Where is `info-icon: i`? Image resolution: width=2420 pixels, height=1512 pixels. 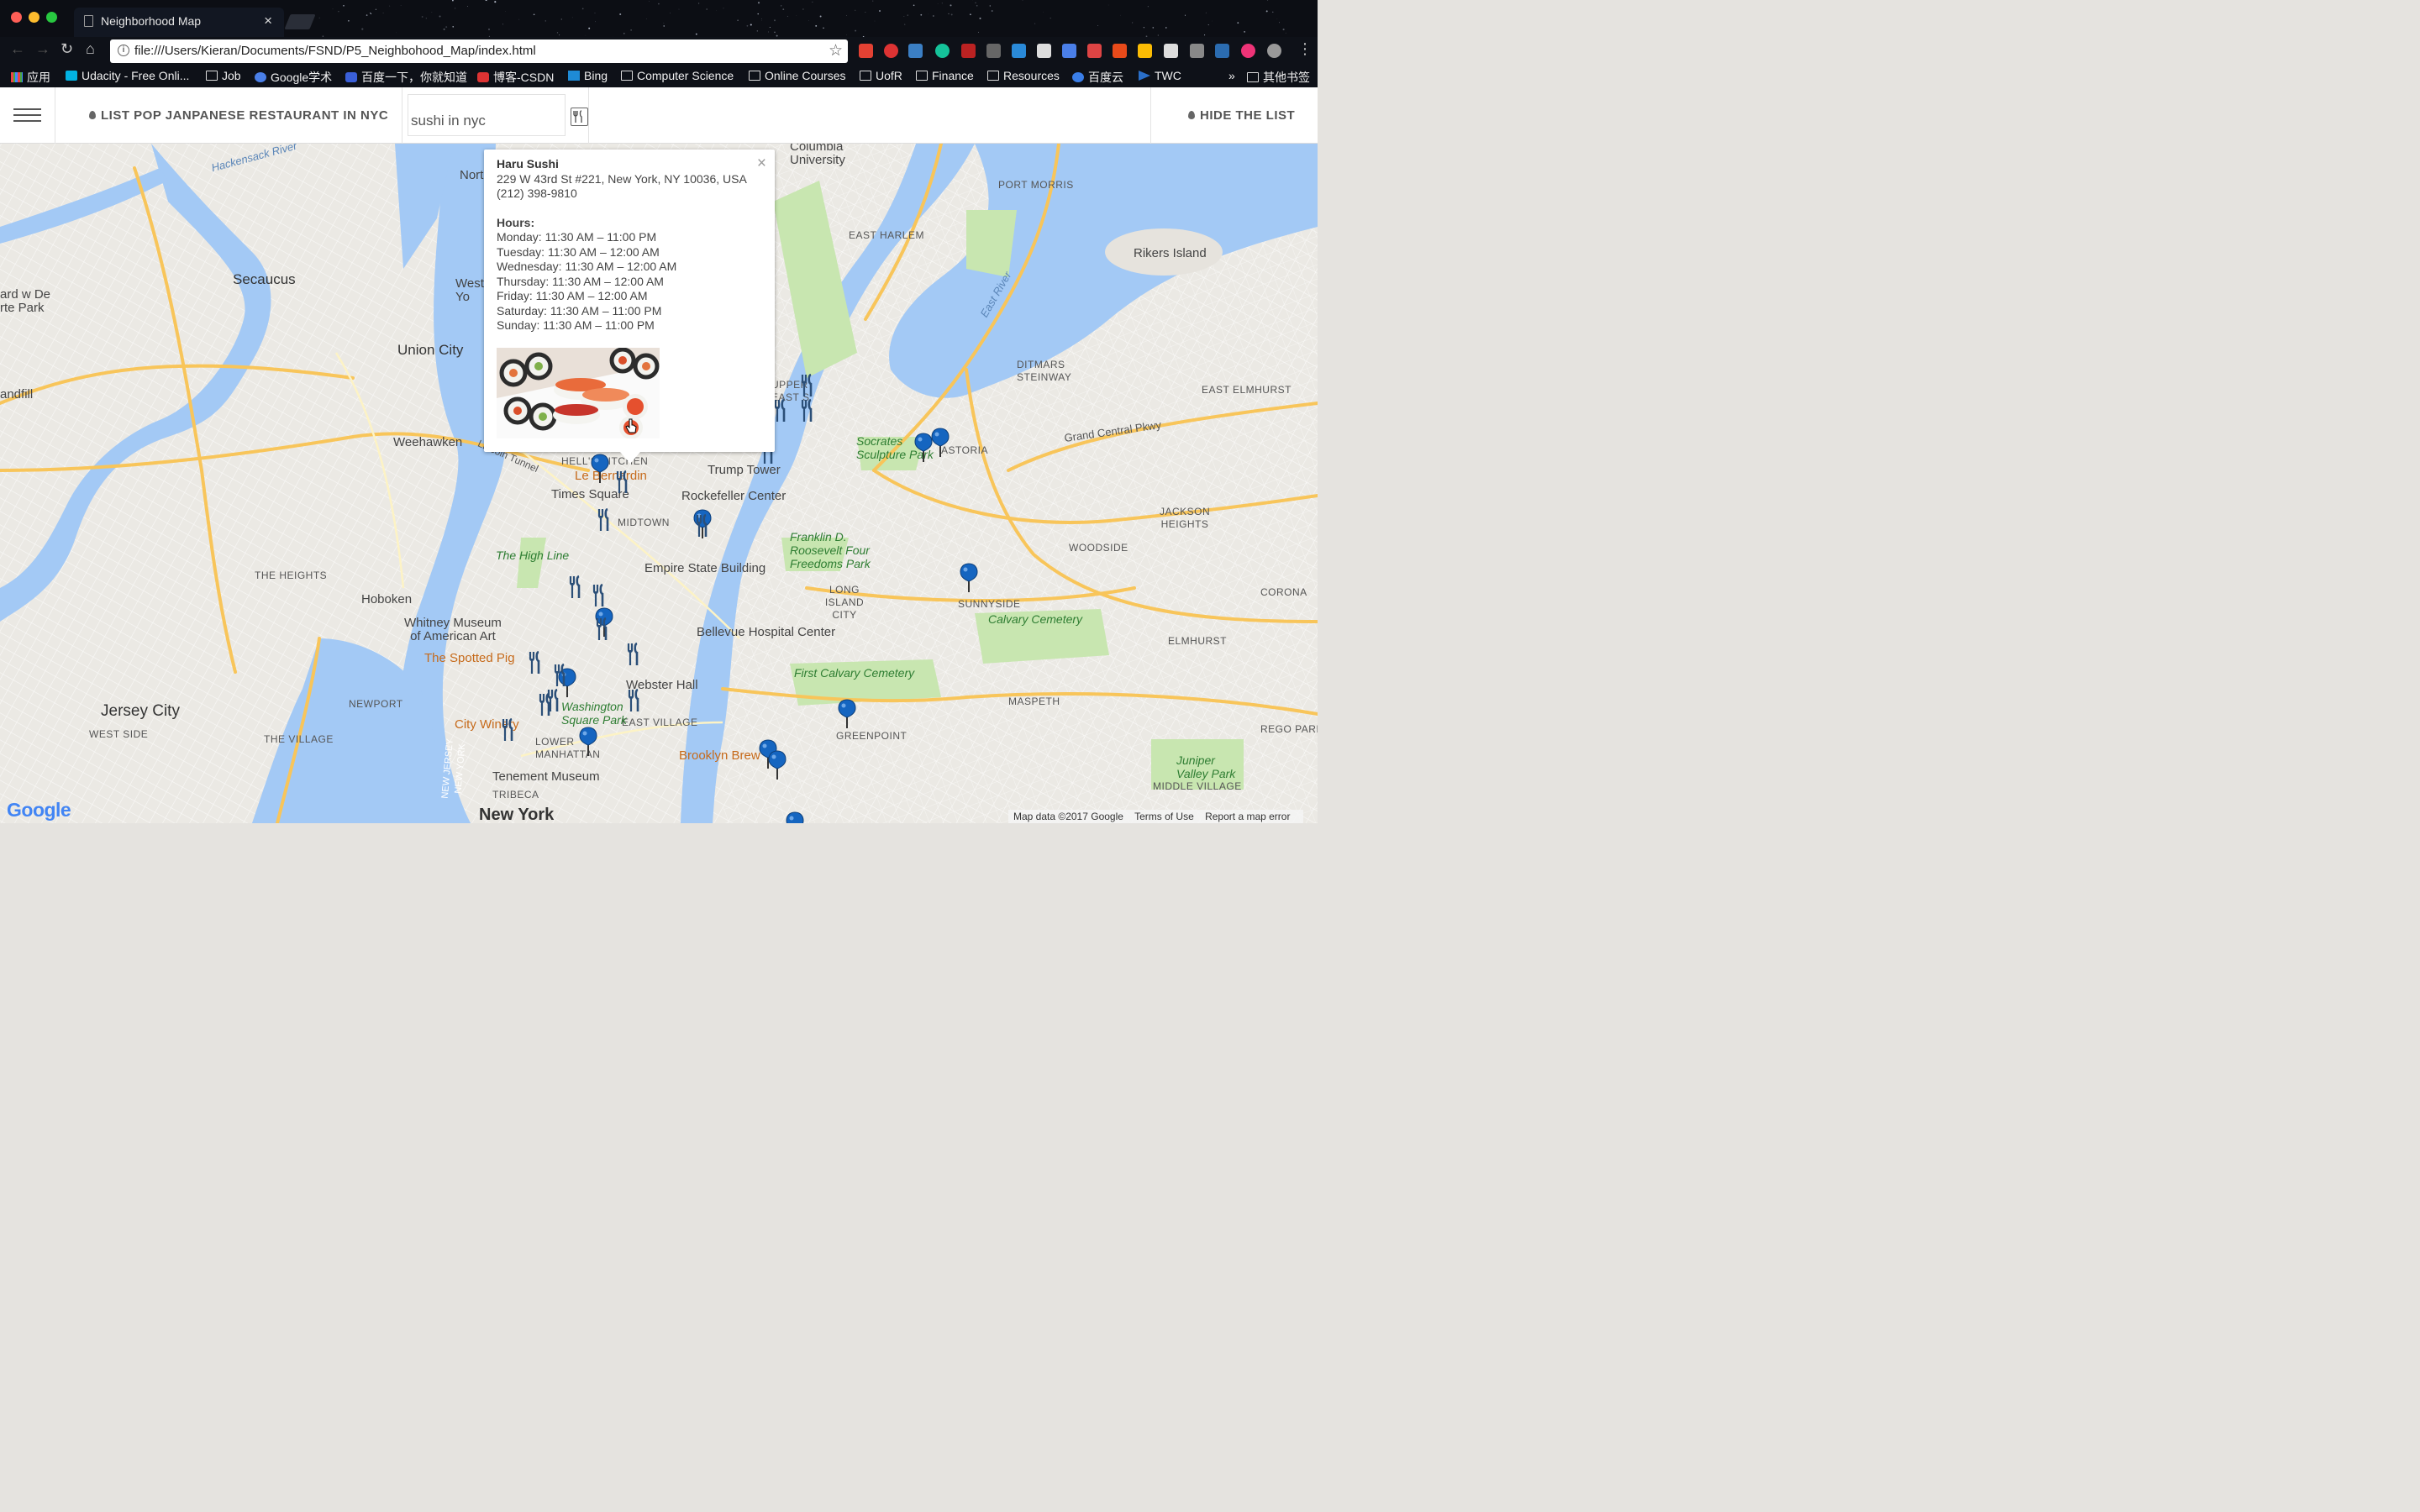
info-icon: i is located at coordinates (124, 50).